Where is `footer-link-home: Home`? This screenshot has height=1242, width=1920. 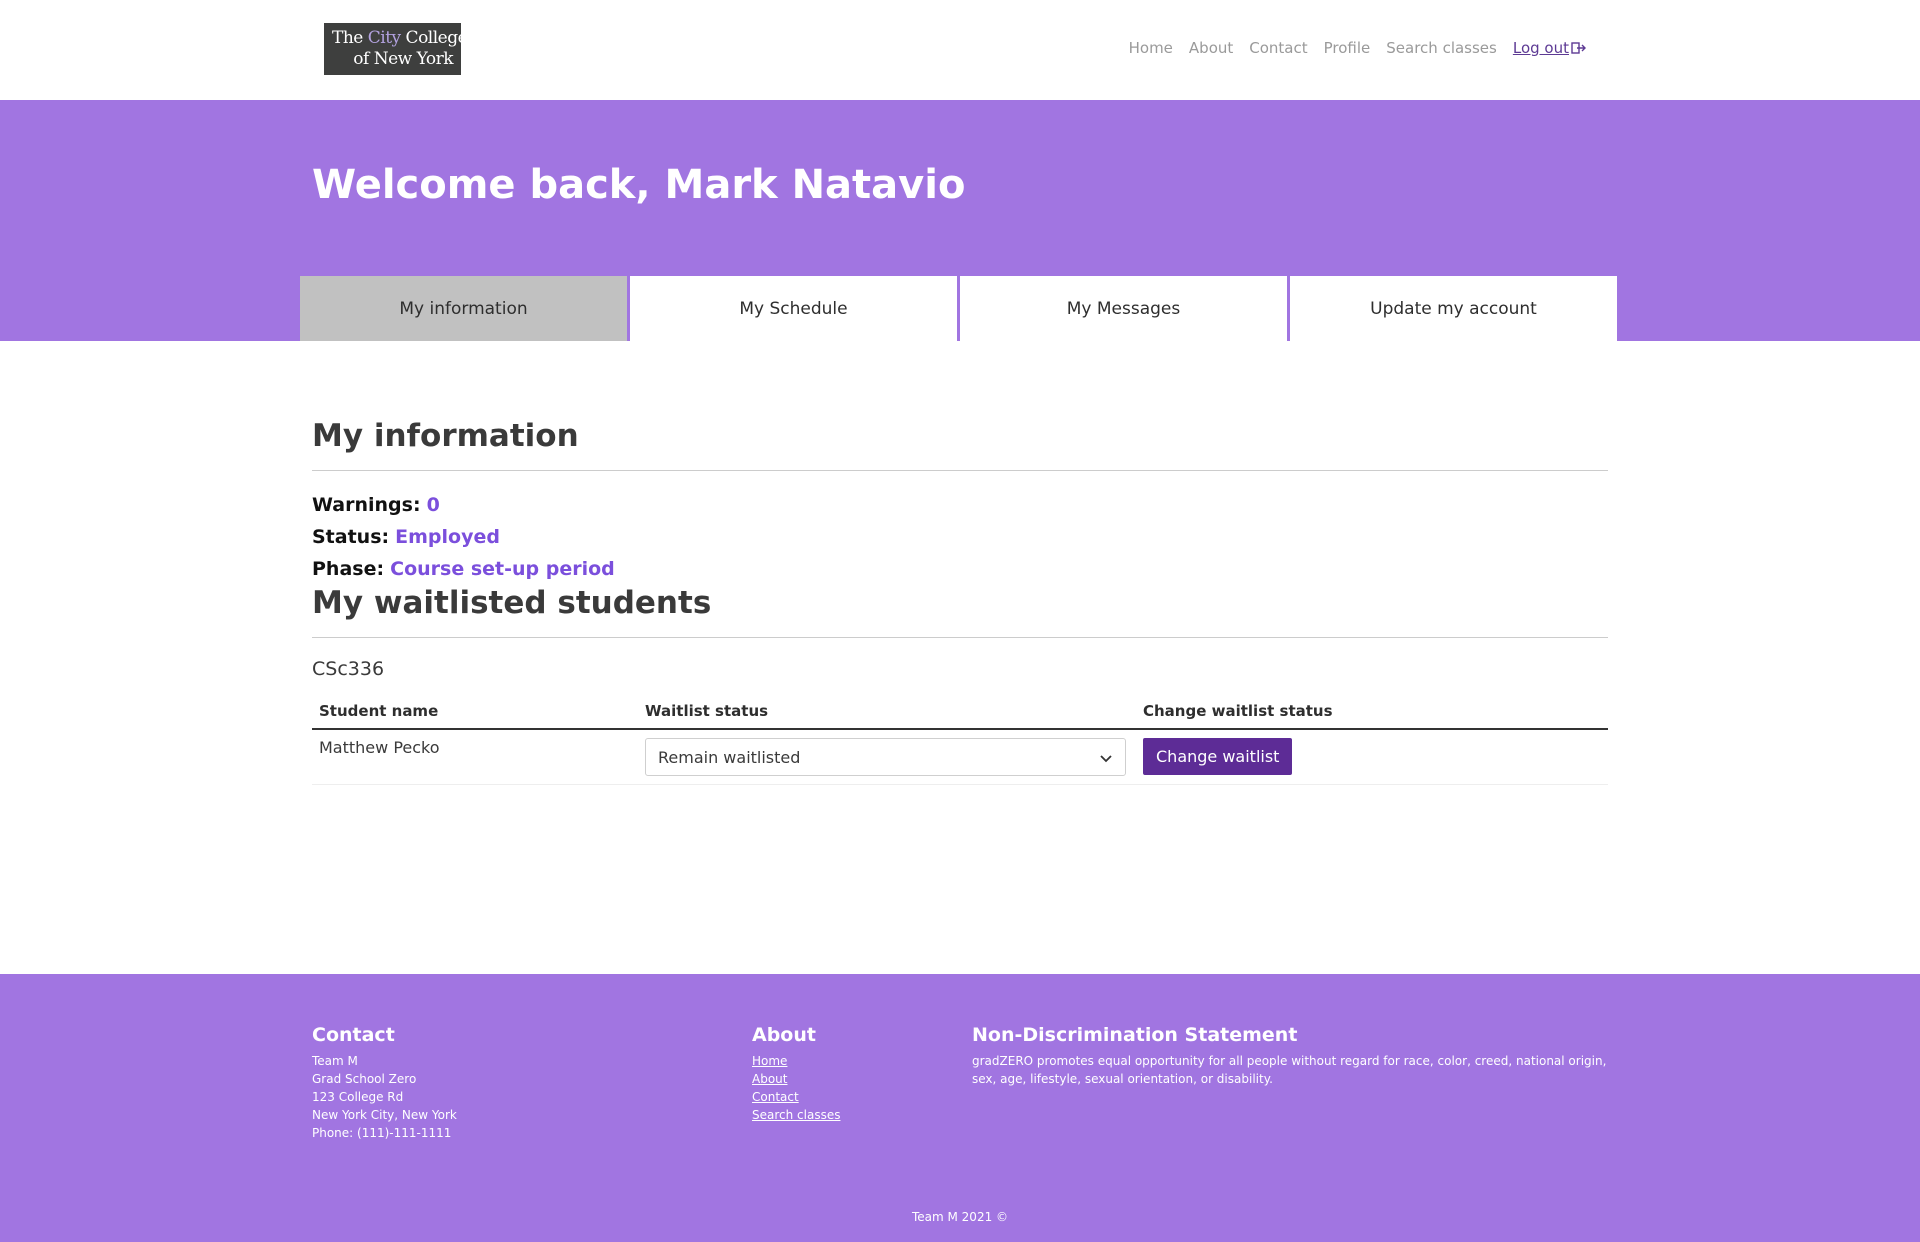 footer-link-home: Home is located at coordinates (796, 1061).